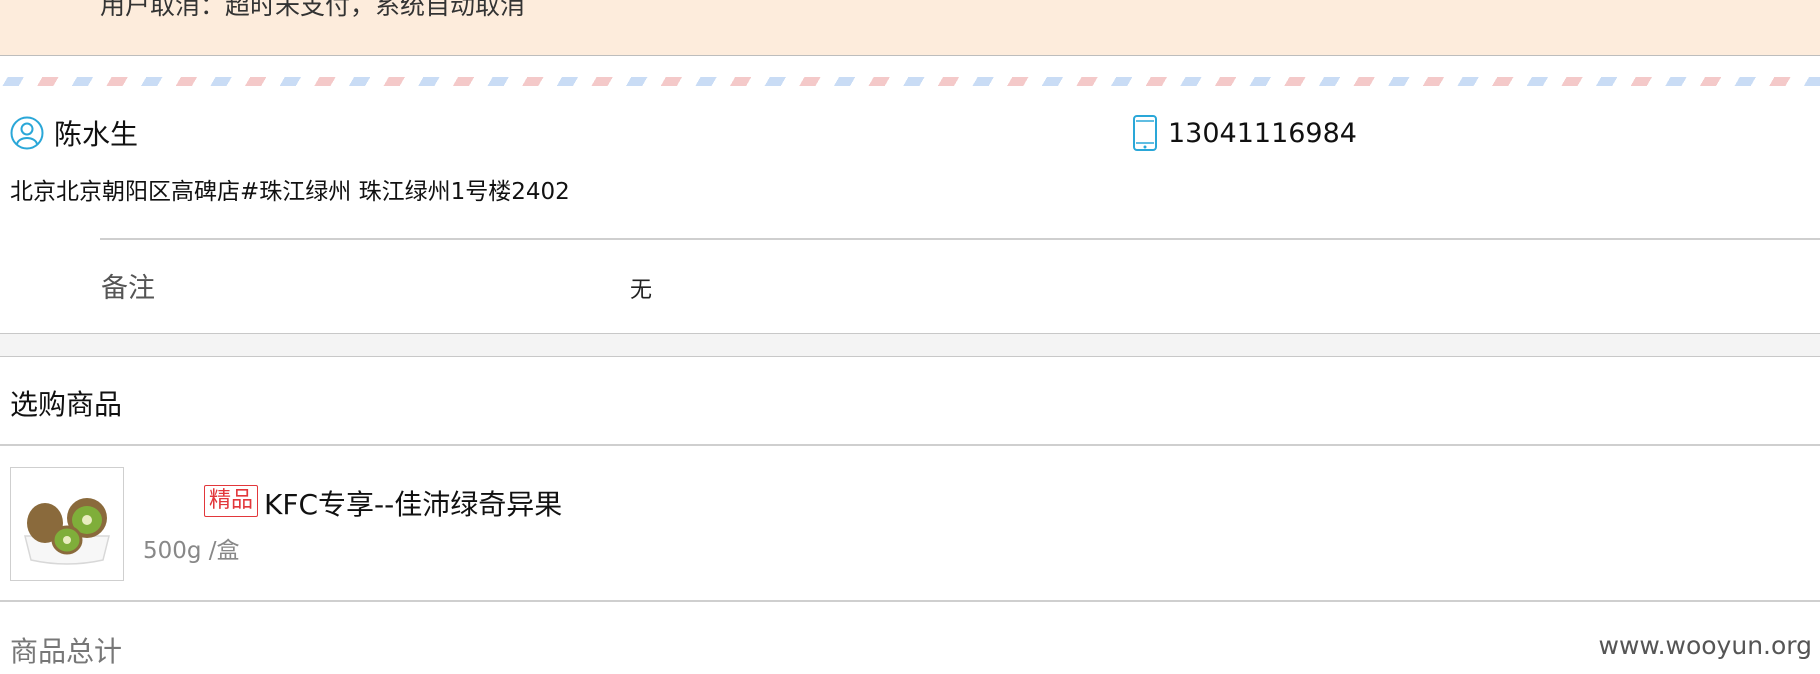 Image resolution: width=1820 pixels, height=674 pixels. Describe the element at coordinates (191, 551) in the screenshot. I see `product-spec: 500g /盒` at that location.